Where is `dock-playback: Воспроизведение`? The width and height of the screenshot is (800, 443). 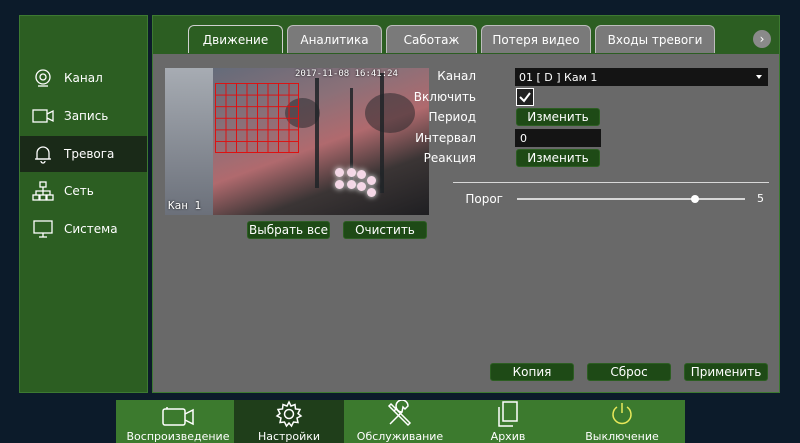
dock-playback: Воспроизведение is located at coordinates (178, 421).